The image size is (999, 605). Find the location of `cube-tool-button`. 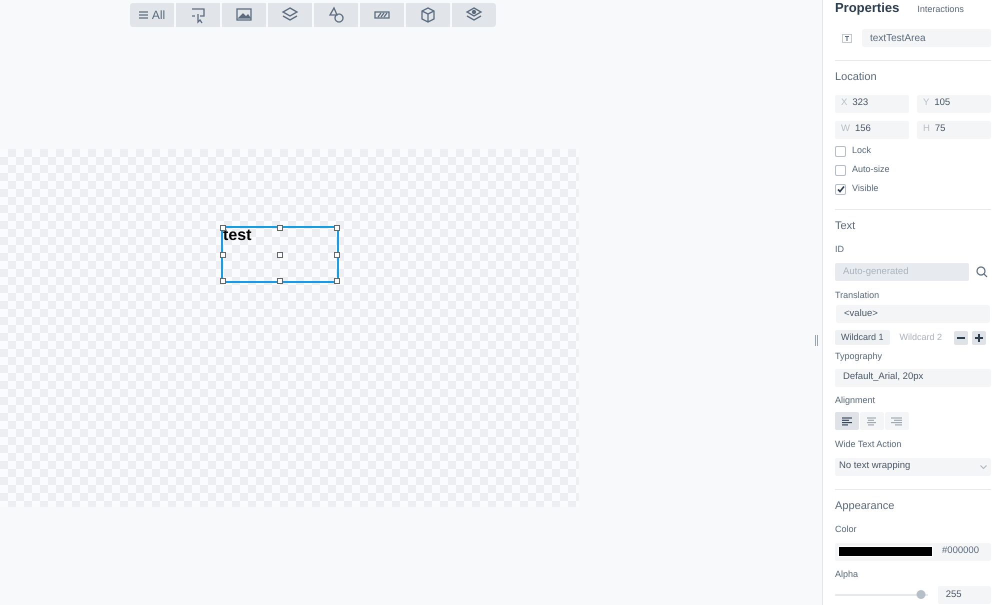

cube-tool-button is located at coordinates (428, 15).